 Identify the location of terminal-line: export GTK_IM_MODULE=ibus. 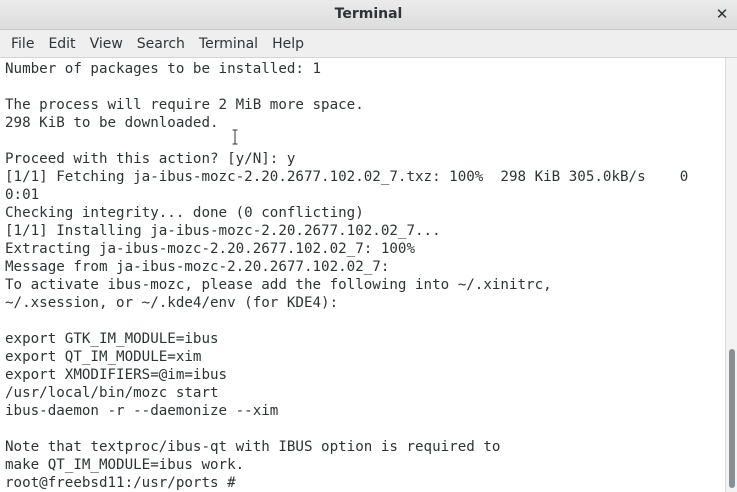
(112, 339).